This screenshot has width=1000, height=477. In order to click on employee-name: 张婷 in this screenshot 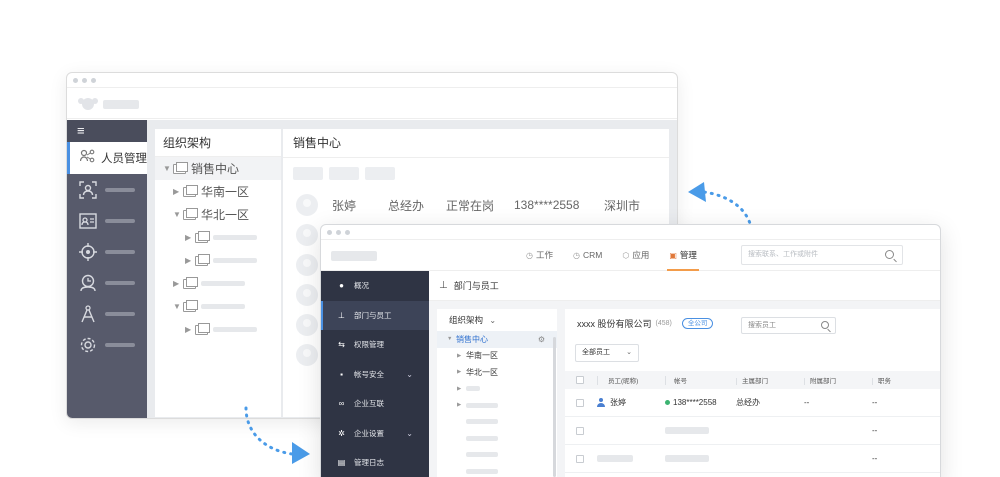, I will do `click(618, 402)`.